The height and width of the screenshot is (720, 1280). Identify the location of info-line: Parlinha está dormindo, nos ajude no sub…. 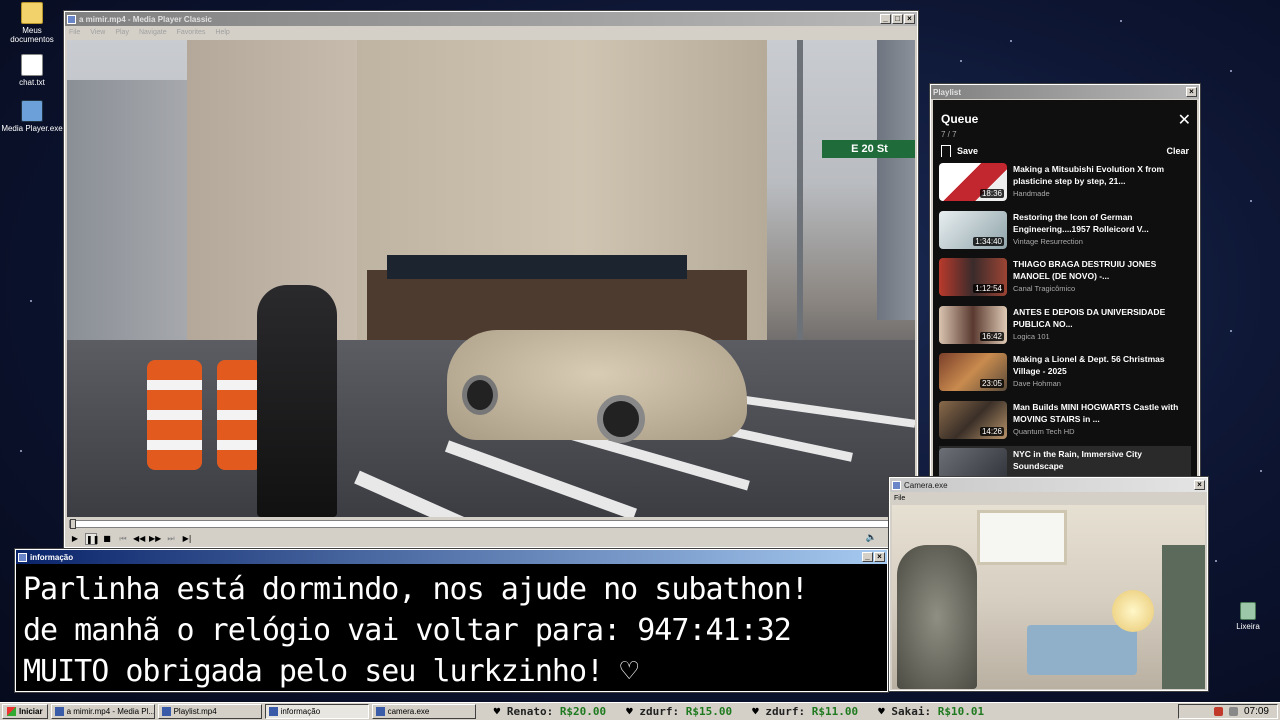
(416, 589).